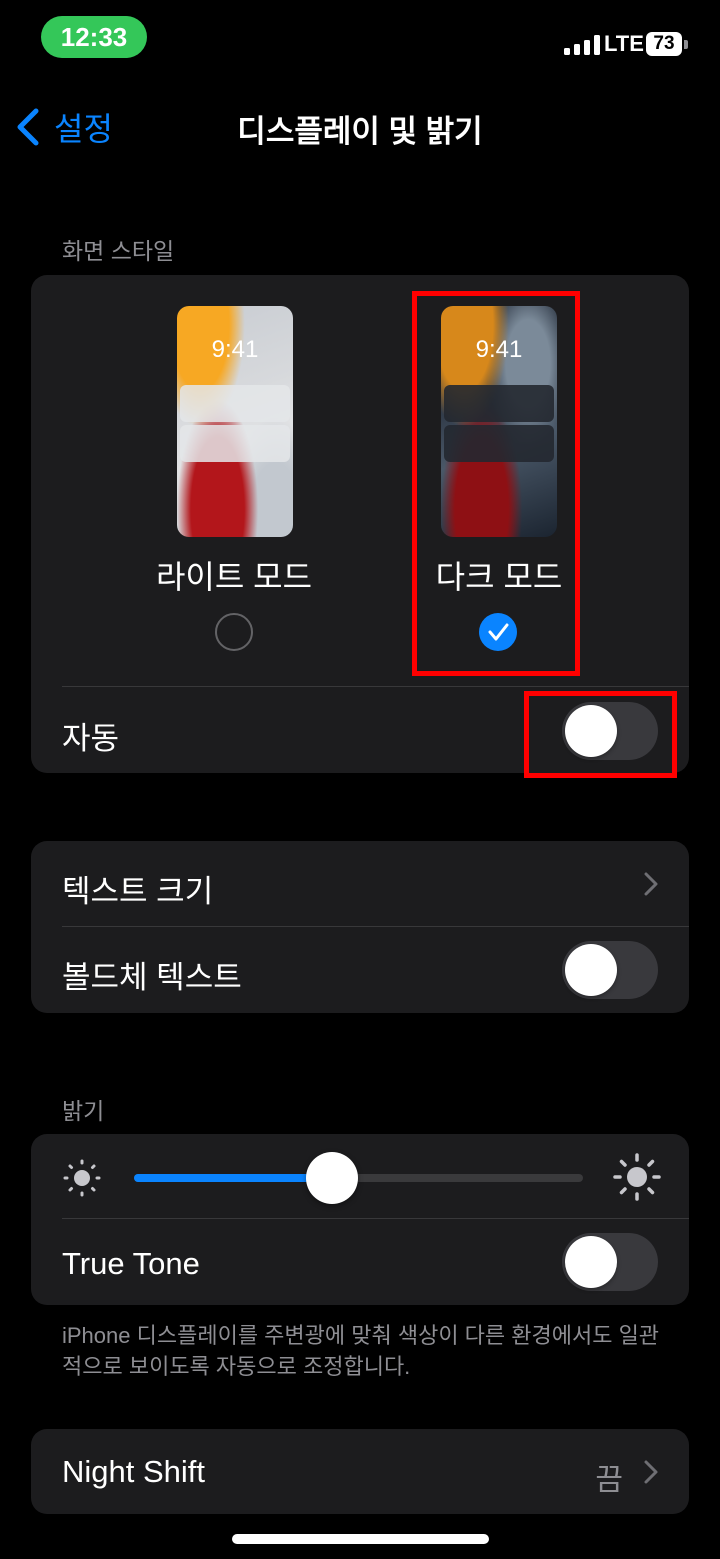 This screenshot has width=720, height=1559. Describe the element at coordinates (582, 45) in the screenshot. I see `cellular-signal-icon` at that location.